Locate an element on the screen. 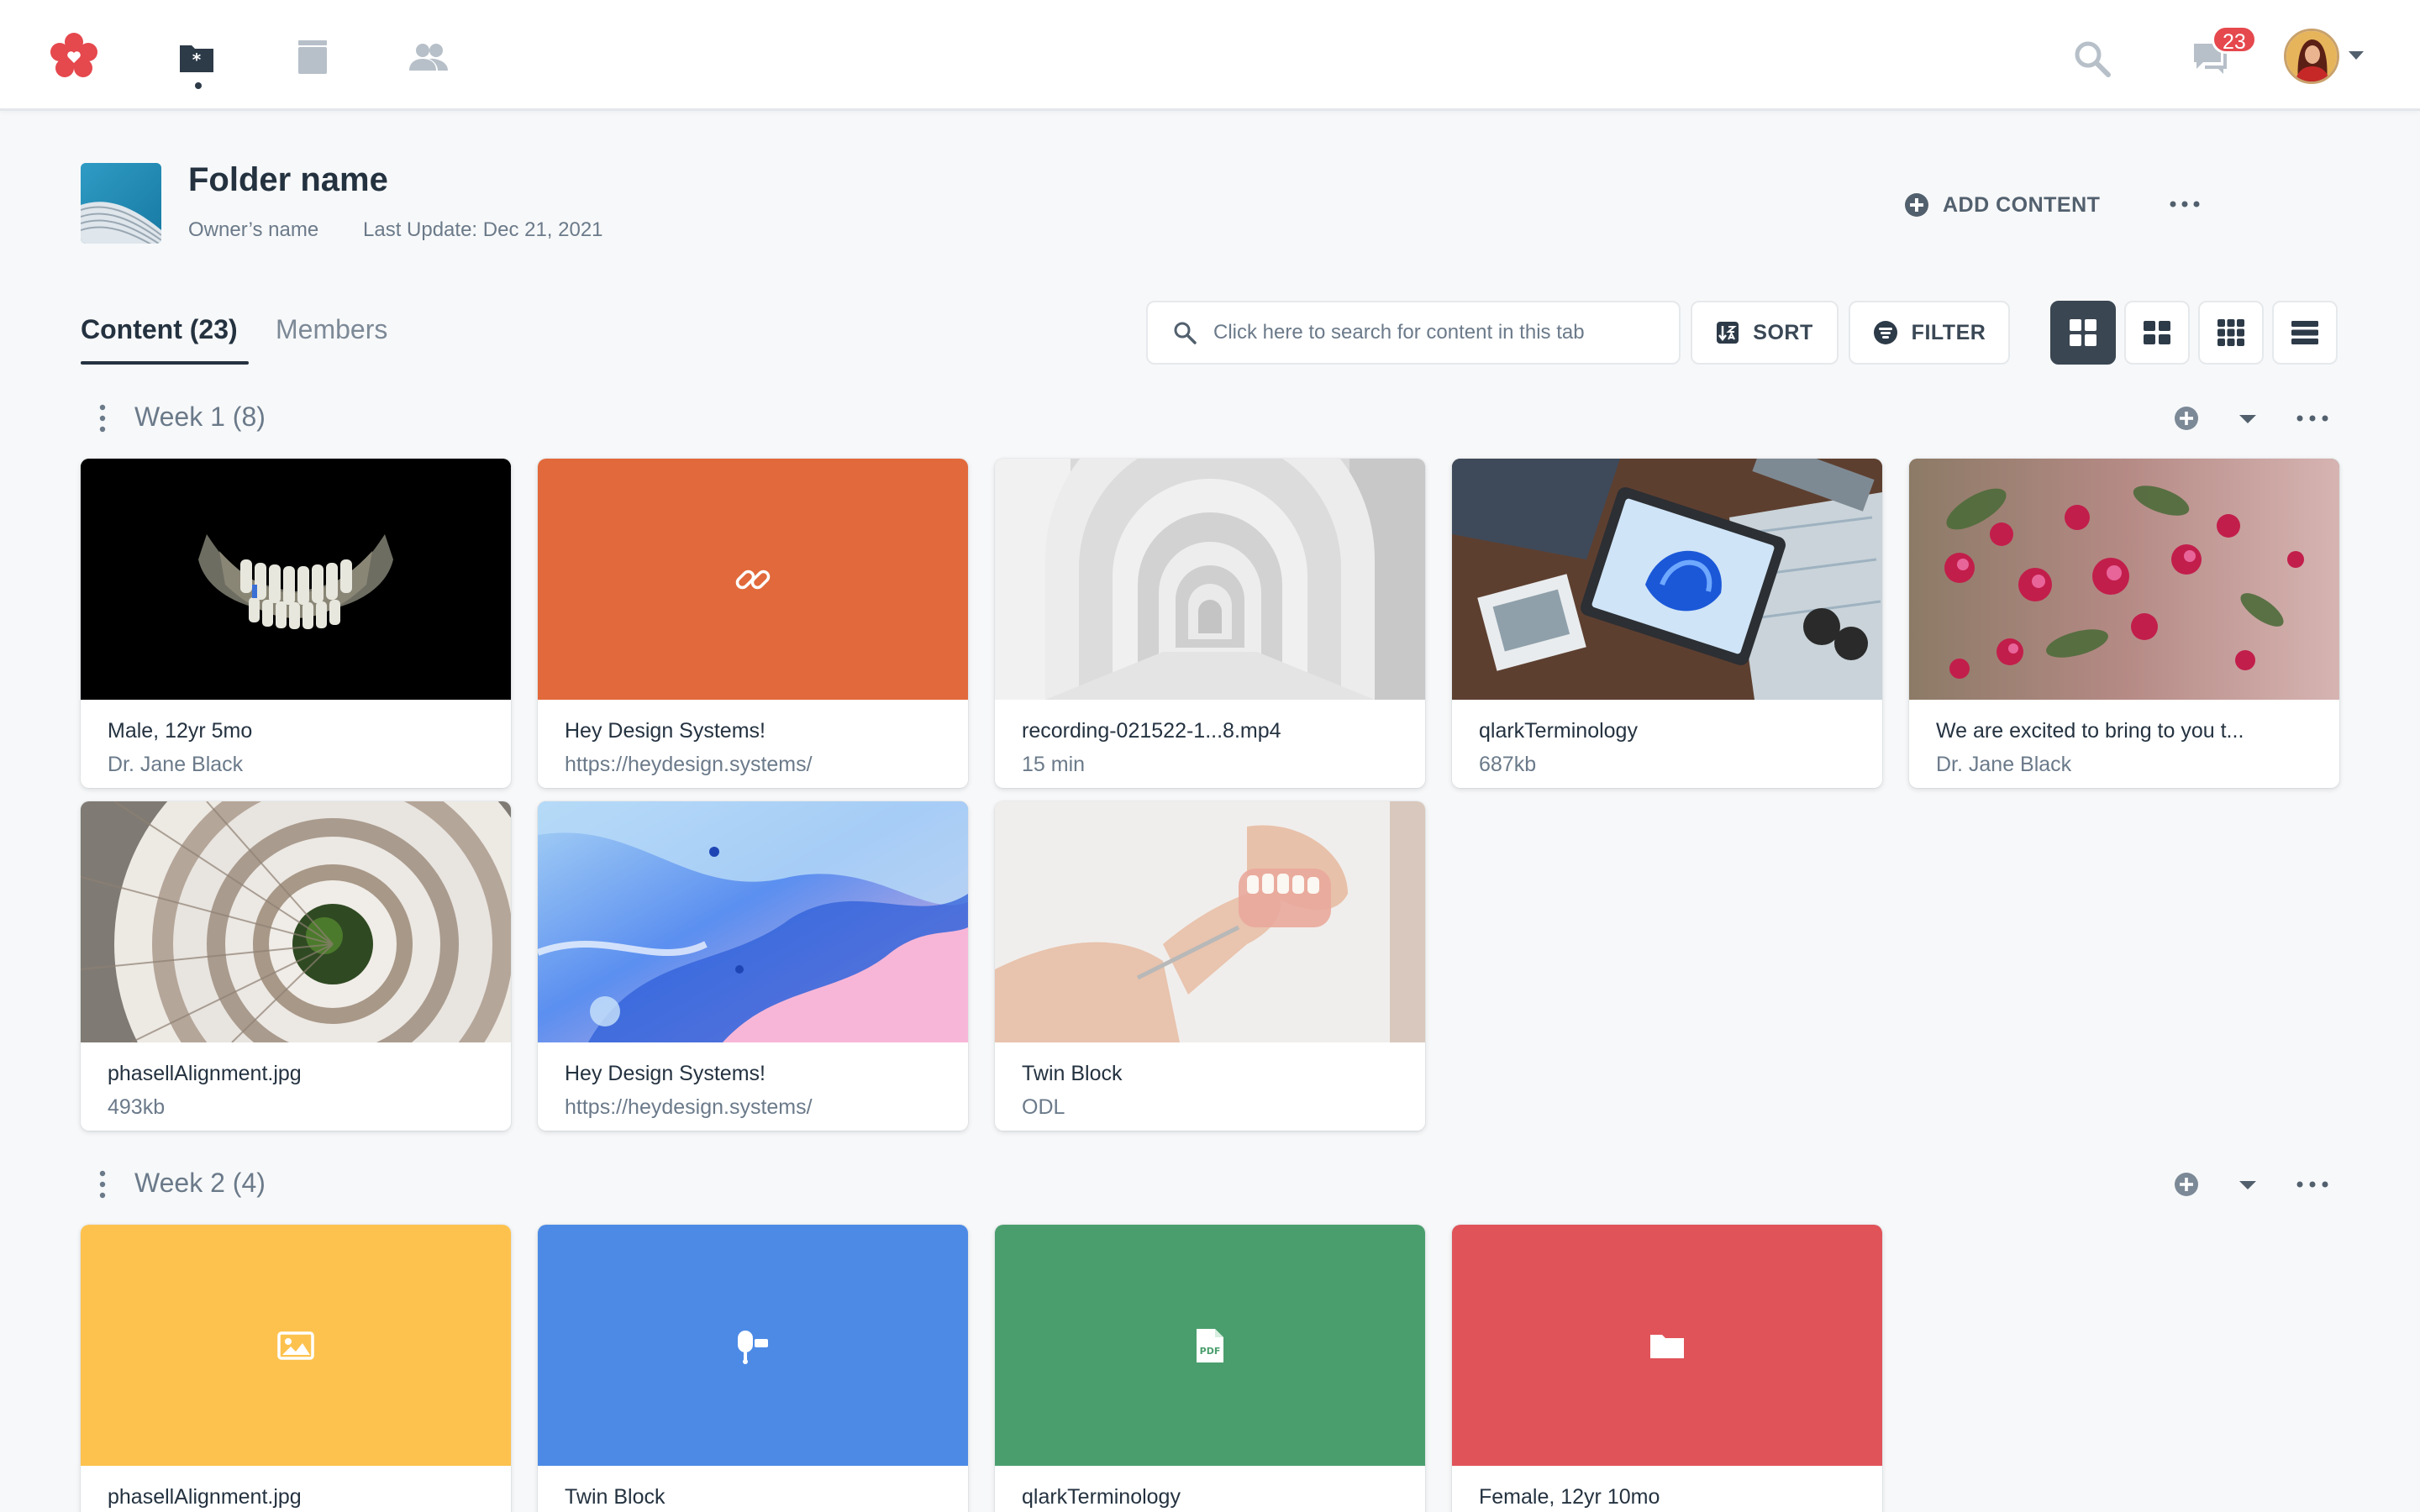 The image size is (2420, 1512). card-subtitle: 493kb is located at coordinates (137, 1107).